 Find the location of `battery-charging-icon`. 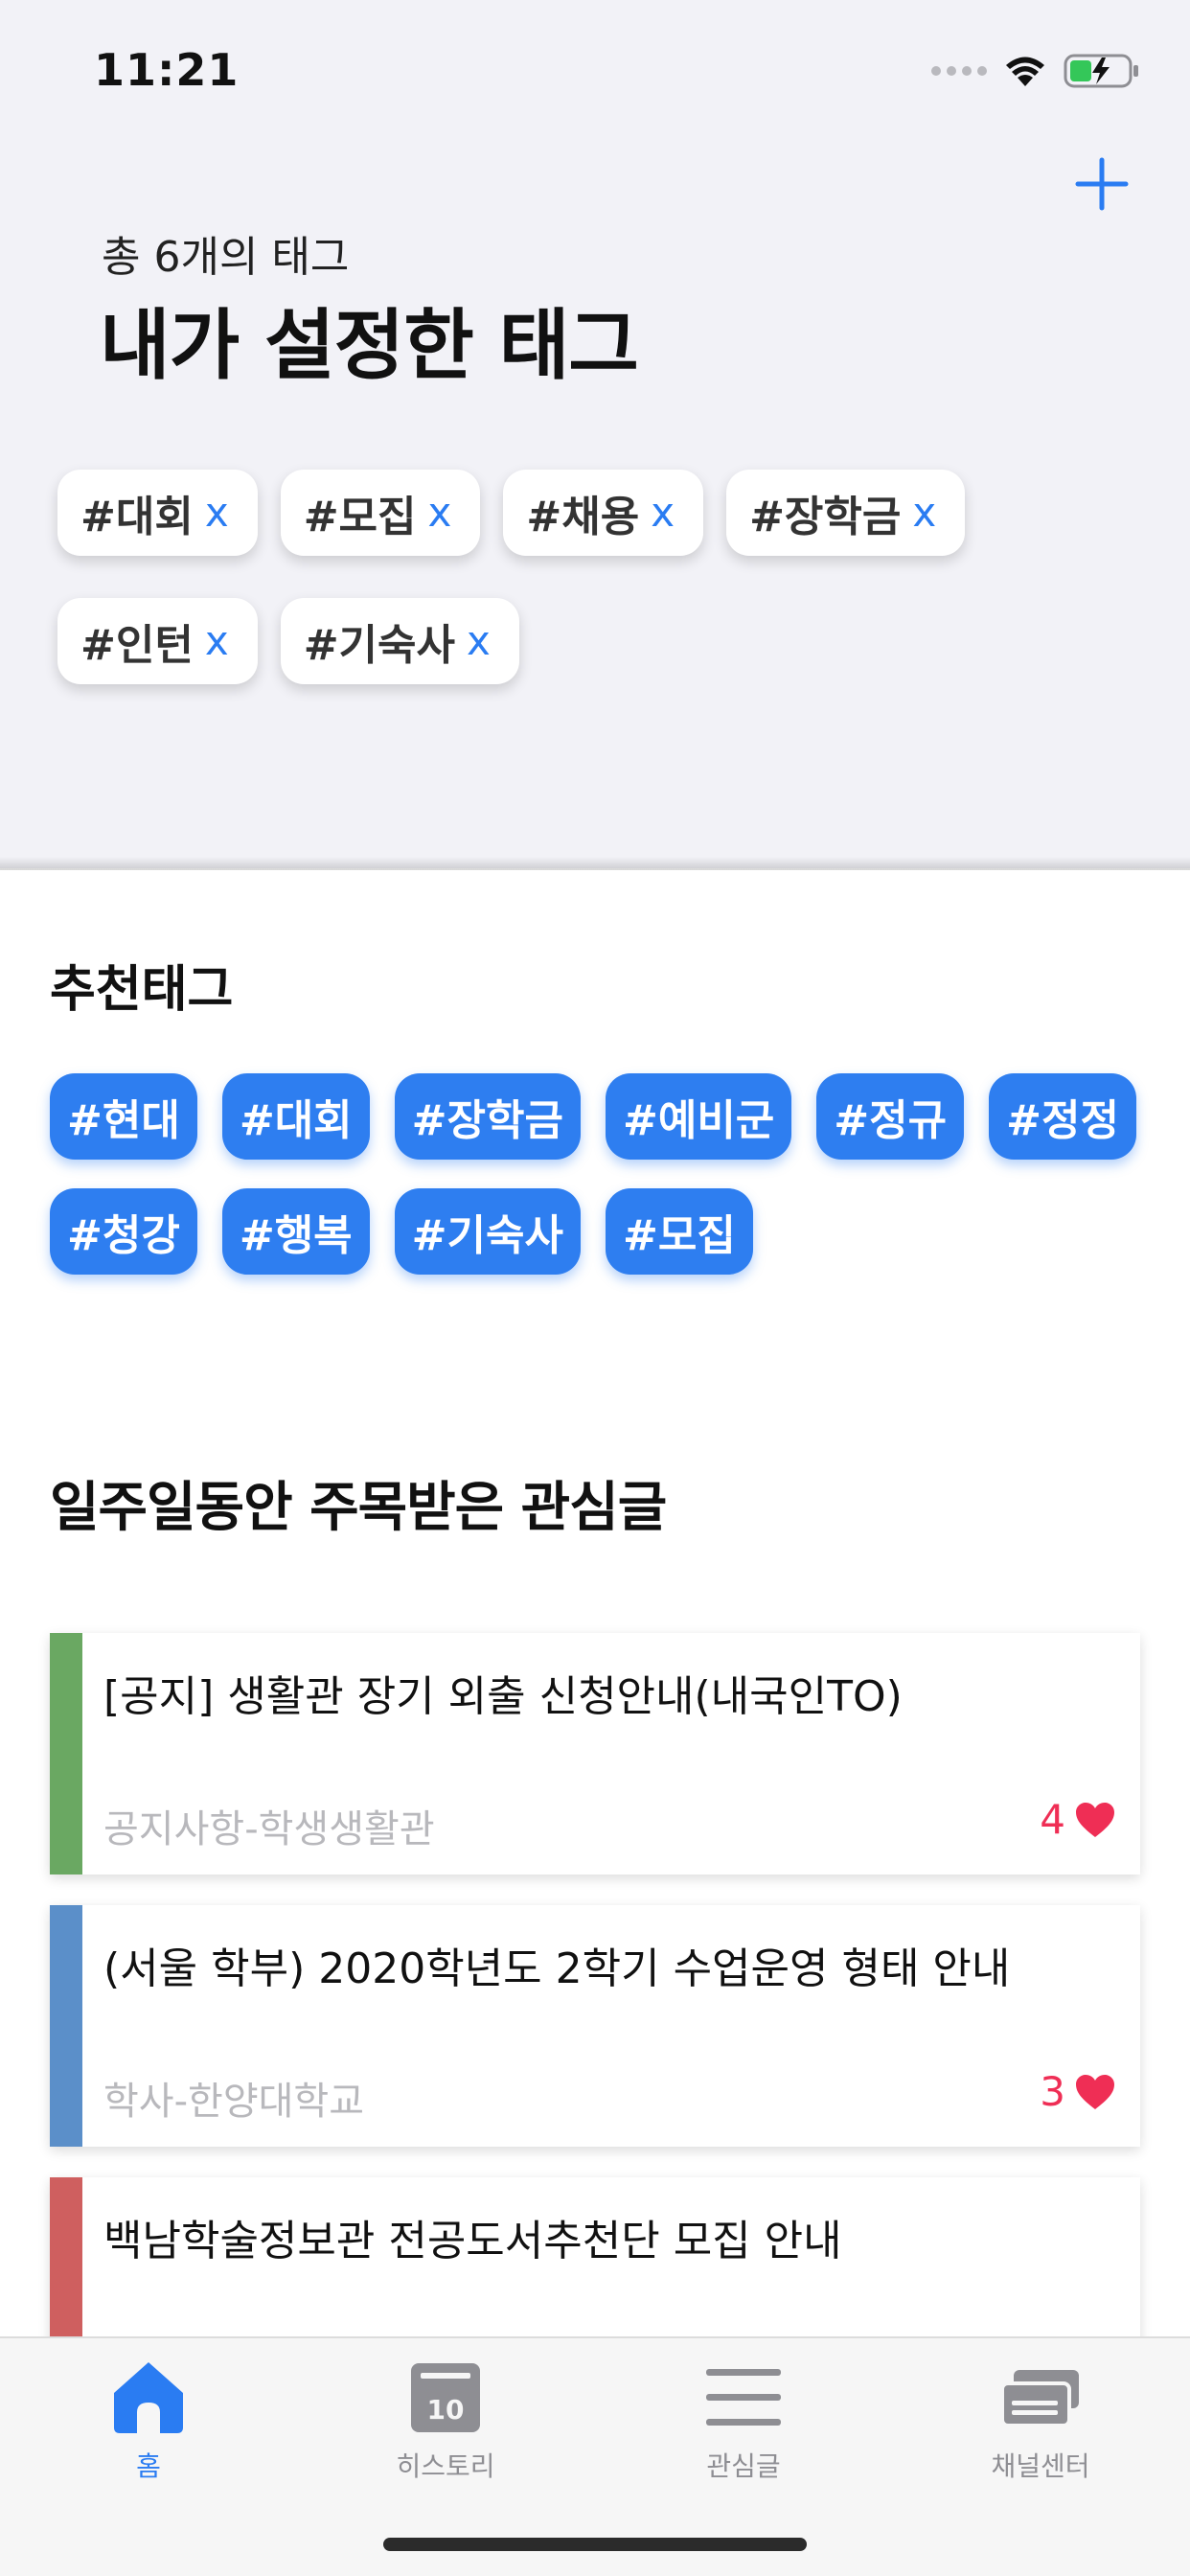

battery-charging-icon is located at coordinates (1101, 71).